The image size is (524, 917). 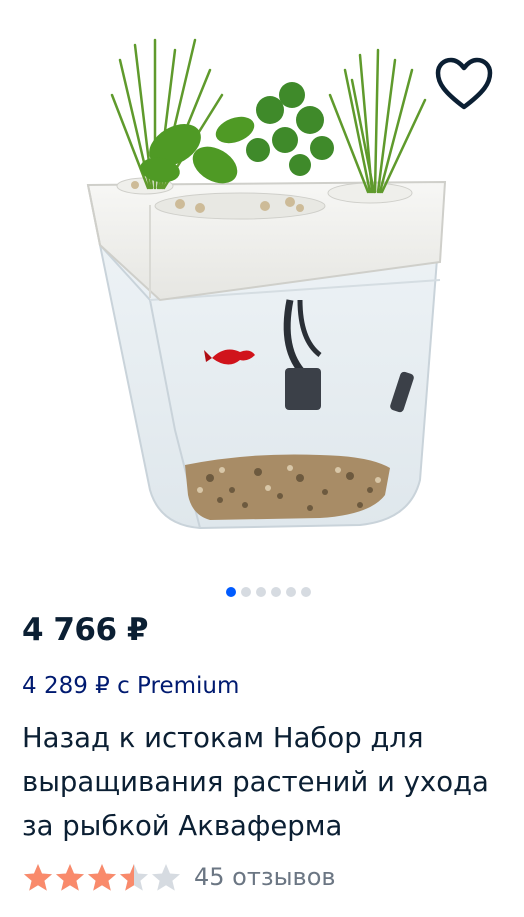 I want to click on carousel-indicator, so click(x=265, y=592).